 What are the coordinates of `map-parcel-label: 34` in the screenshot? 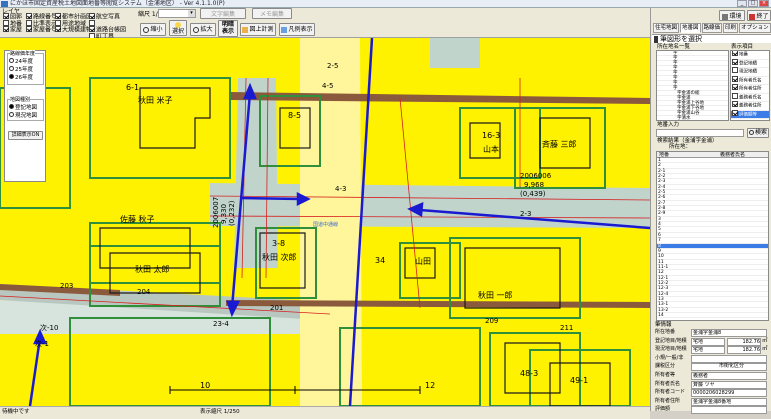 It's located at (380, 260).